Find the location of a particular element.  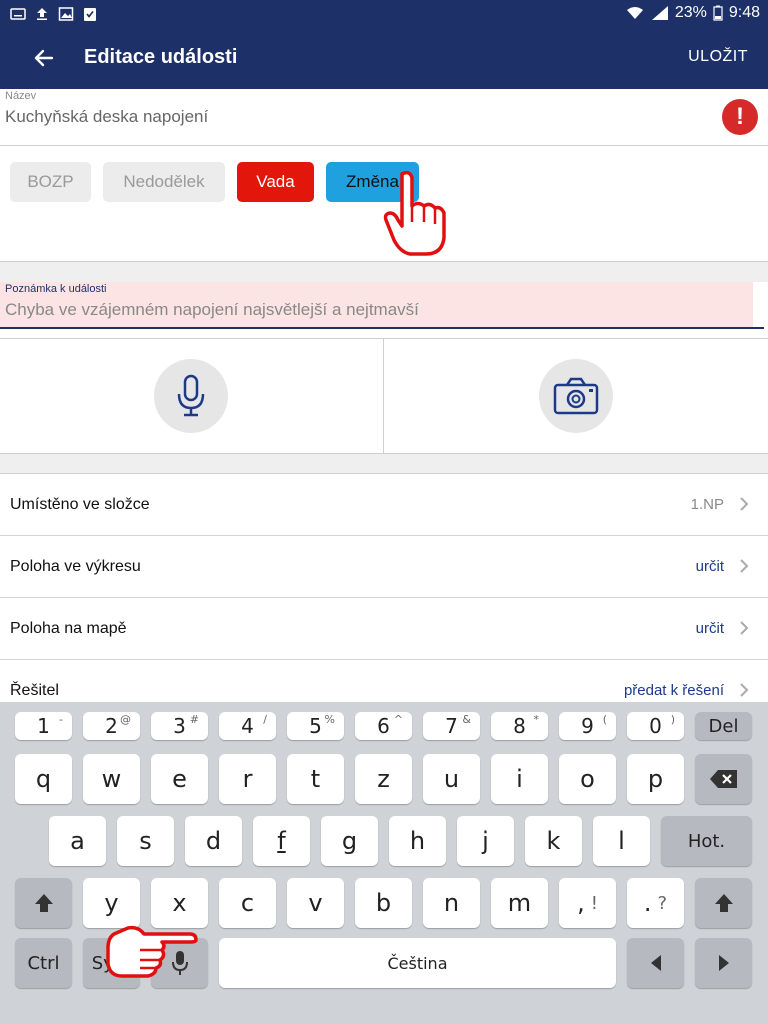

battery-text: 23% is located at coordinates (690, 12).